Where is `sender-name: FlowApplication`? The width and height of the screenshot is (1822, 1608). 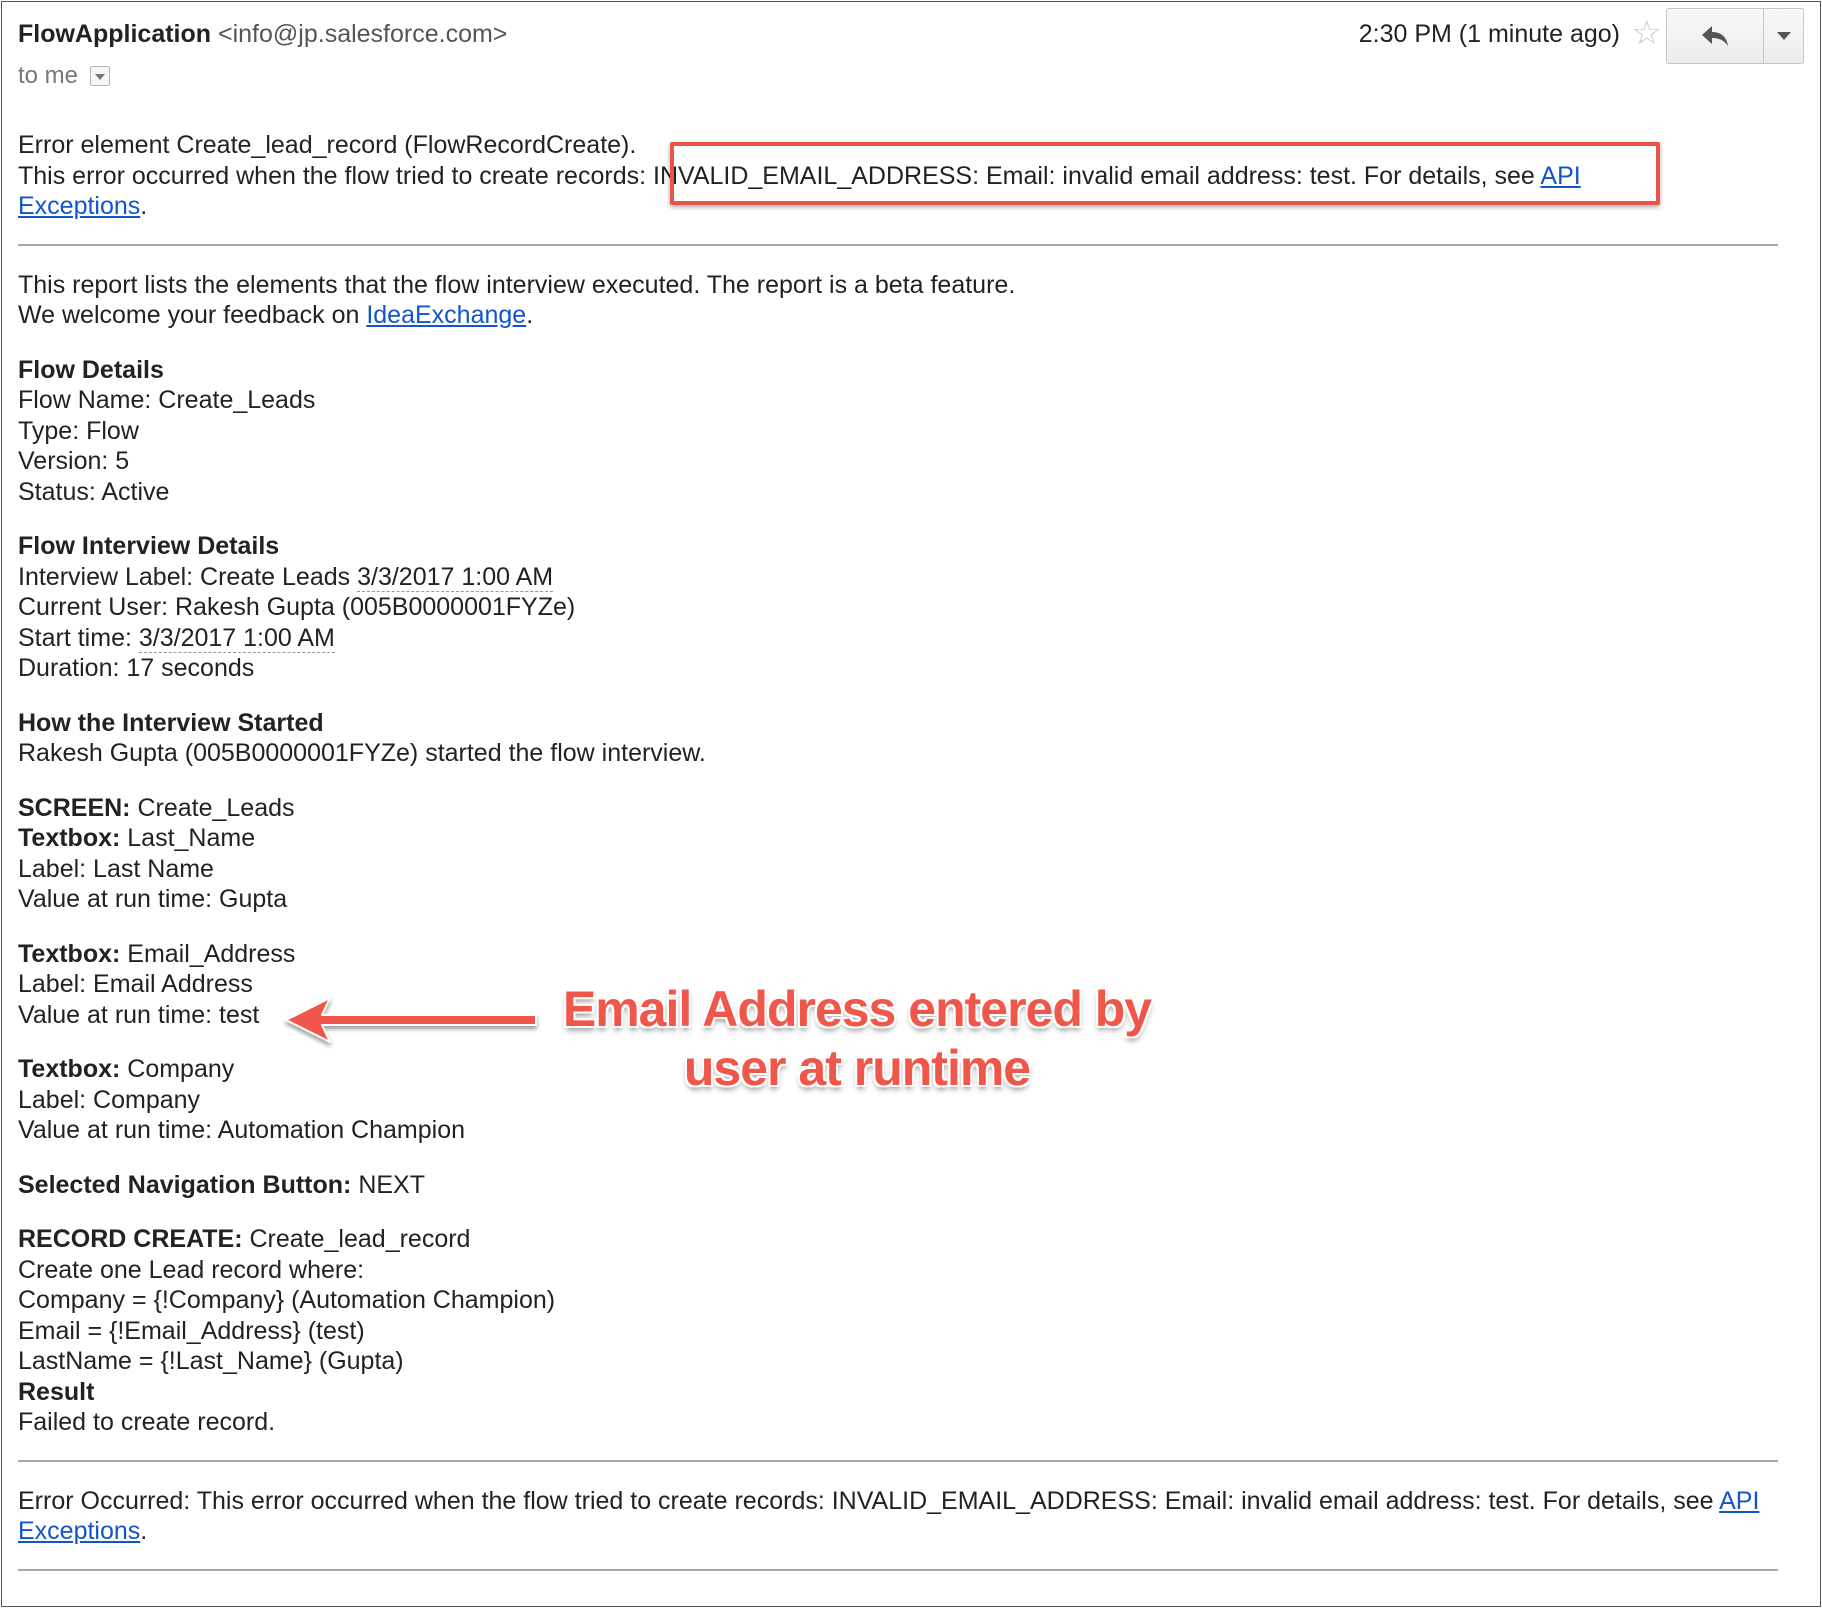
sender-name: FlowApplication is located at coordinates (114, 34).